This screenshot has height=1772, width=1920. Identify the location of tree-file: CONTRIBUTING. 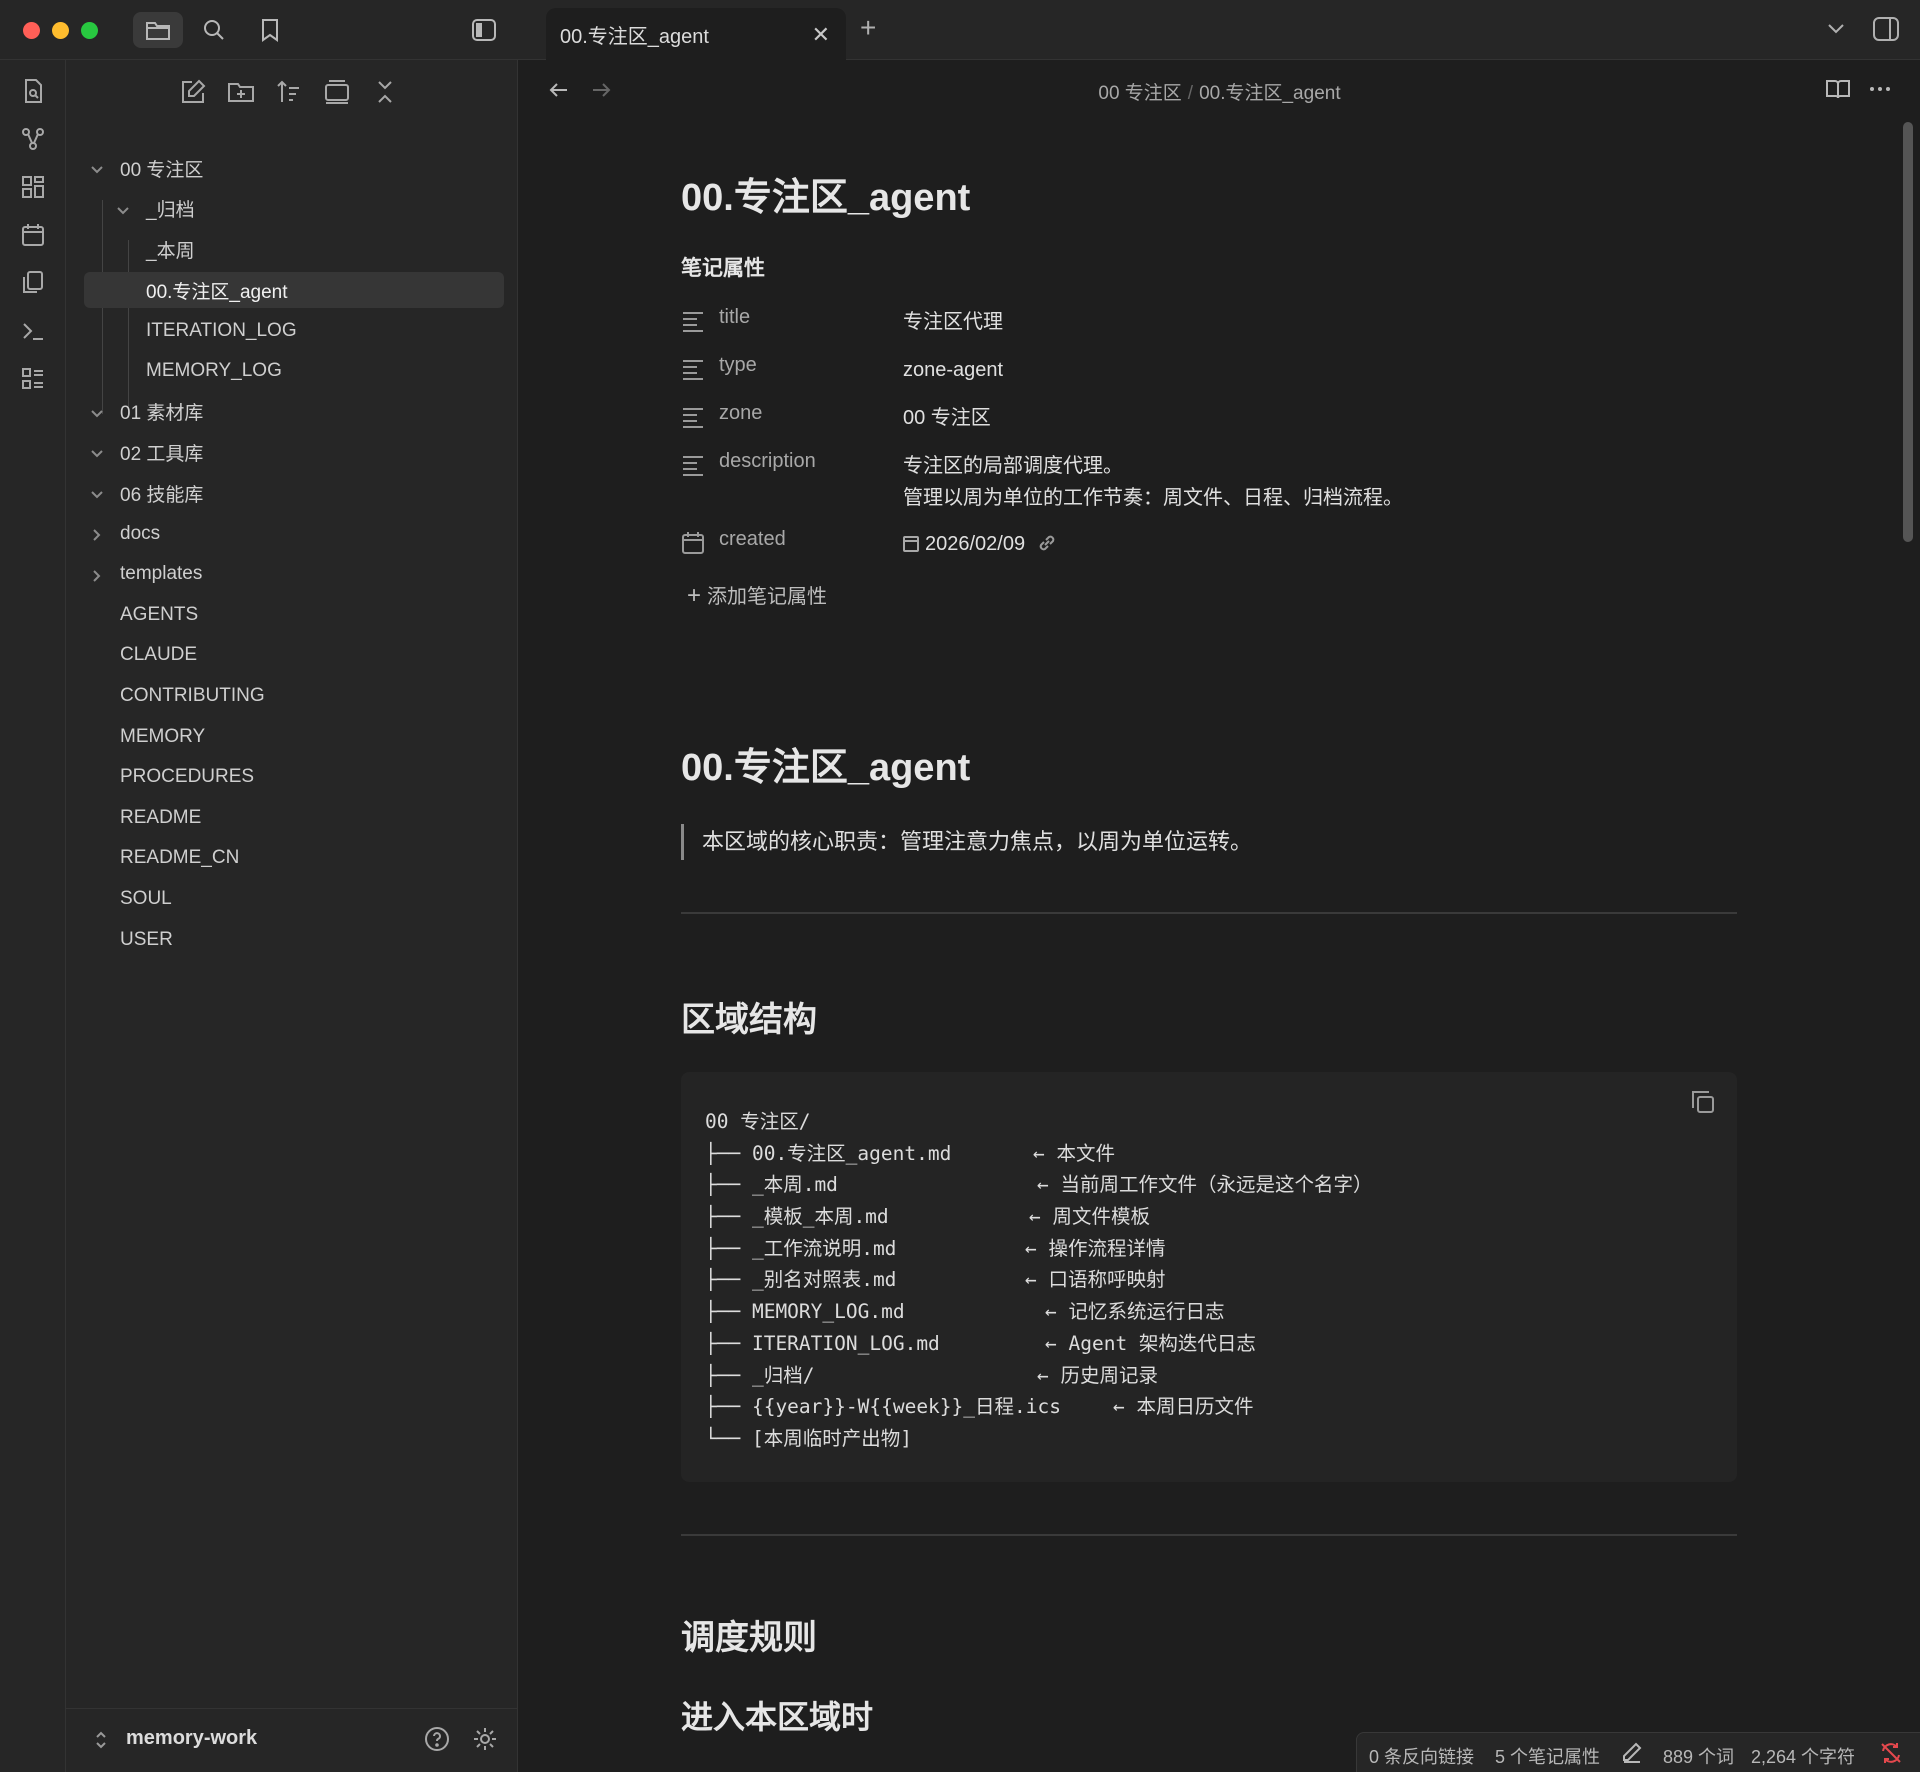
(292, 696).